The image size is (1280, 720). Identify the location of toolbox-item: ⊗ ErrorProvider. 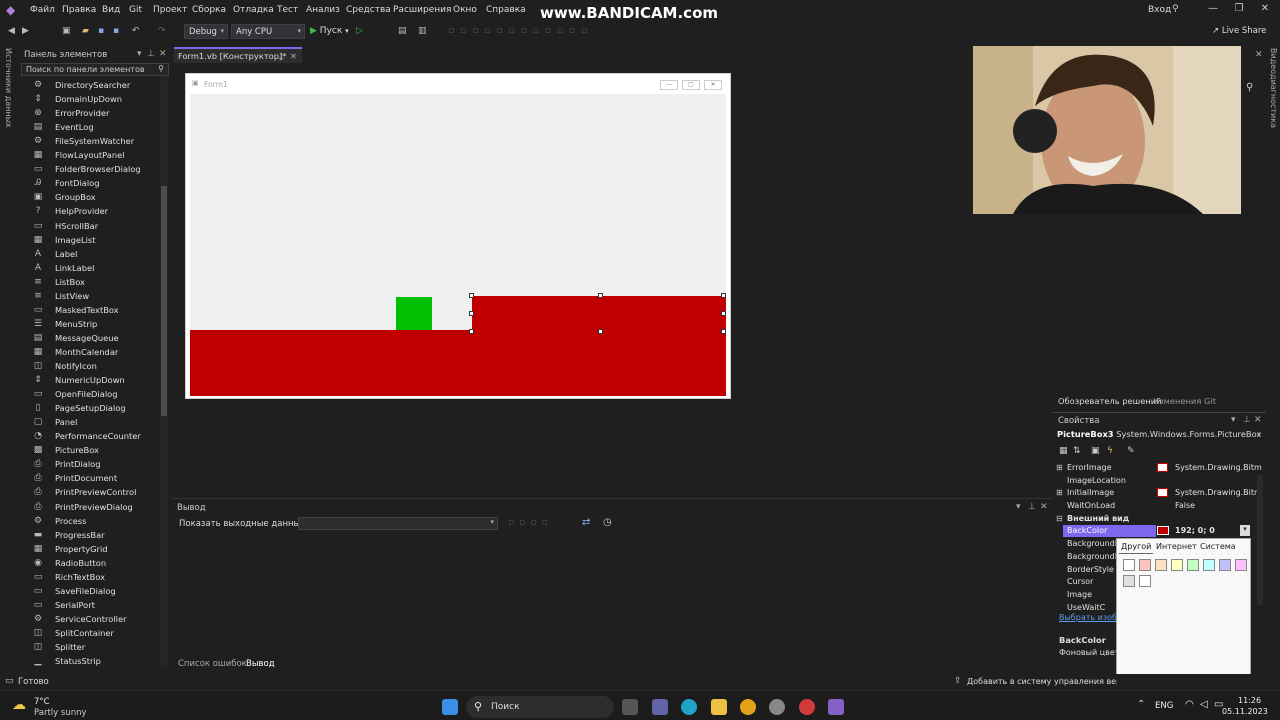
(98, 113).